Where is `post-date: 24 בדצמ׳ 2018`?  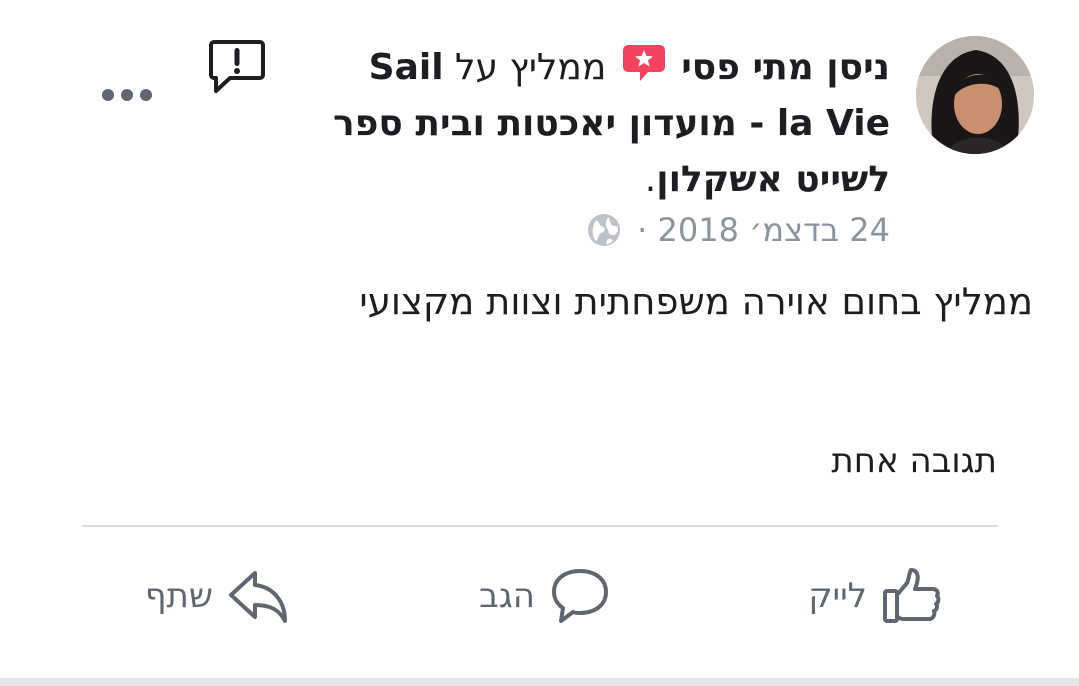 post-date: 24 בדצמ׳ 2018 is located at coordinates (774, 230).